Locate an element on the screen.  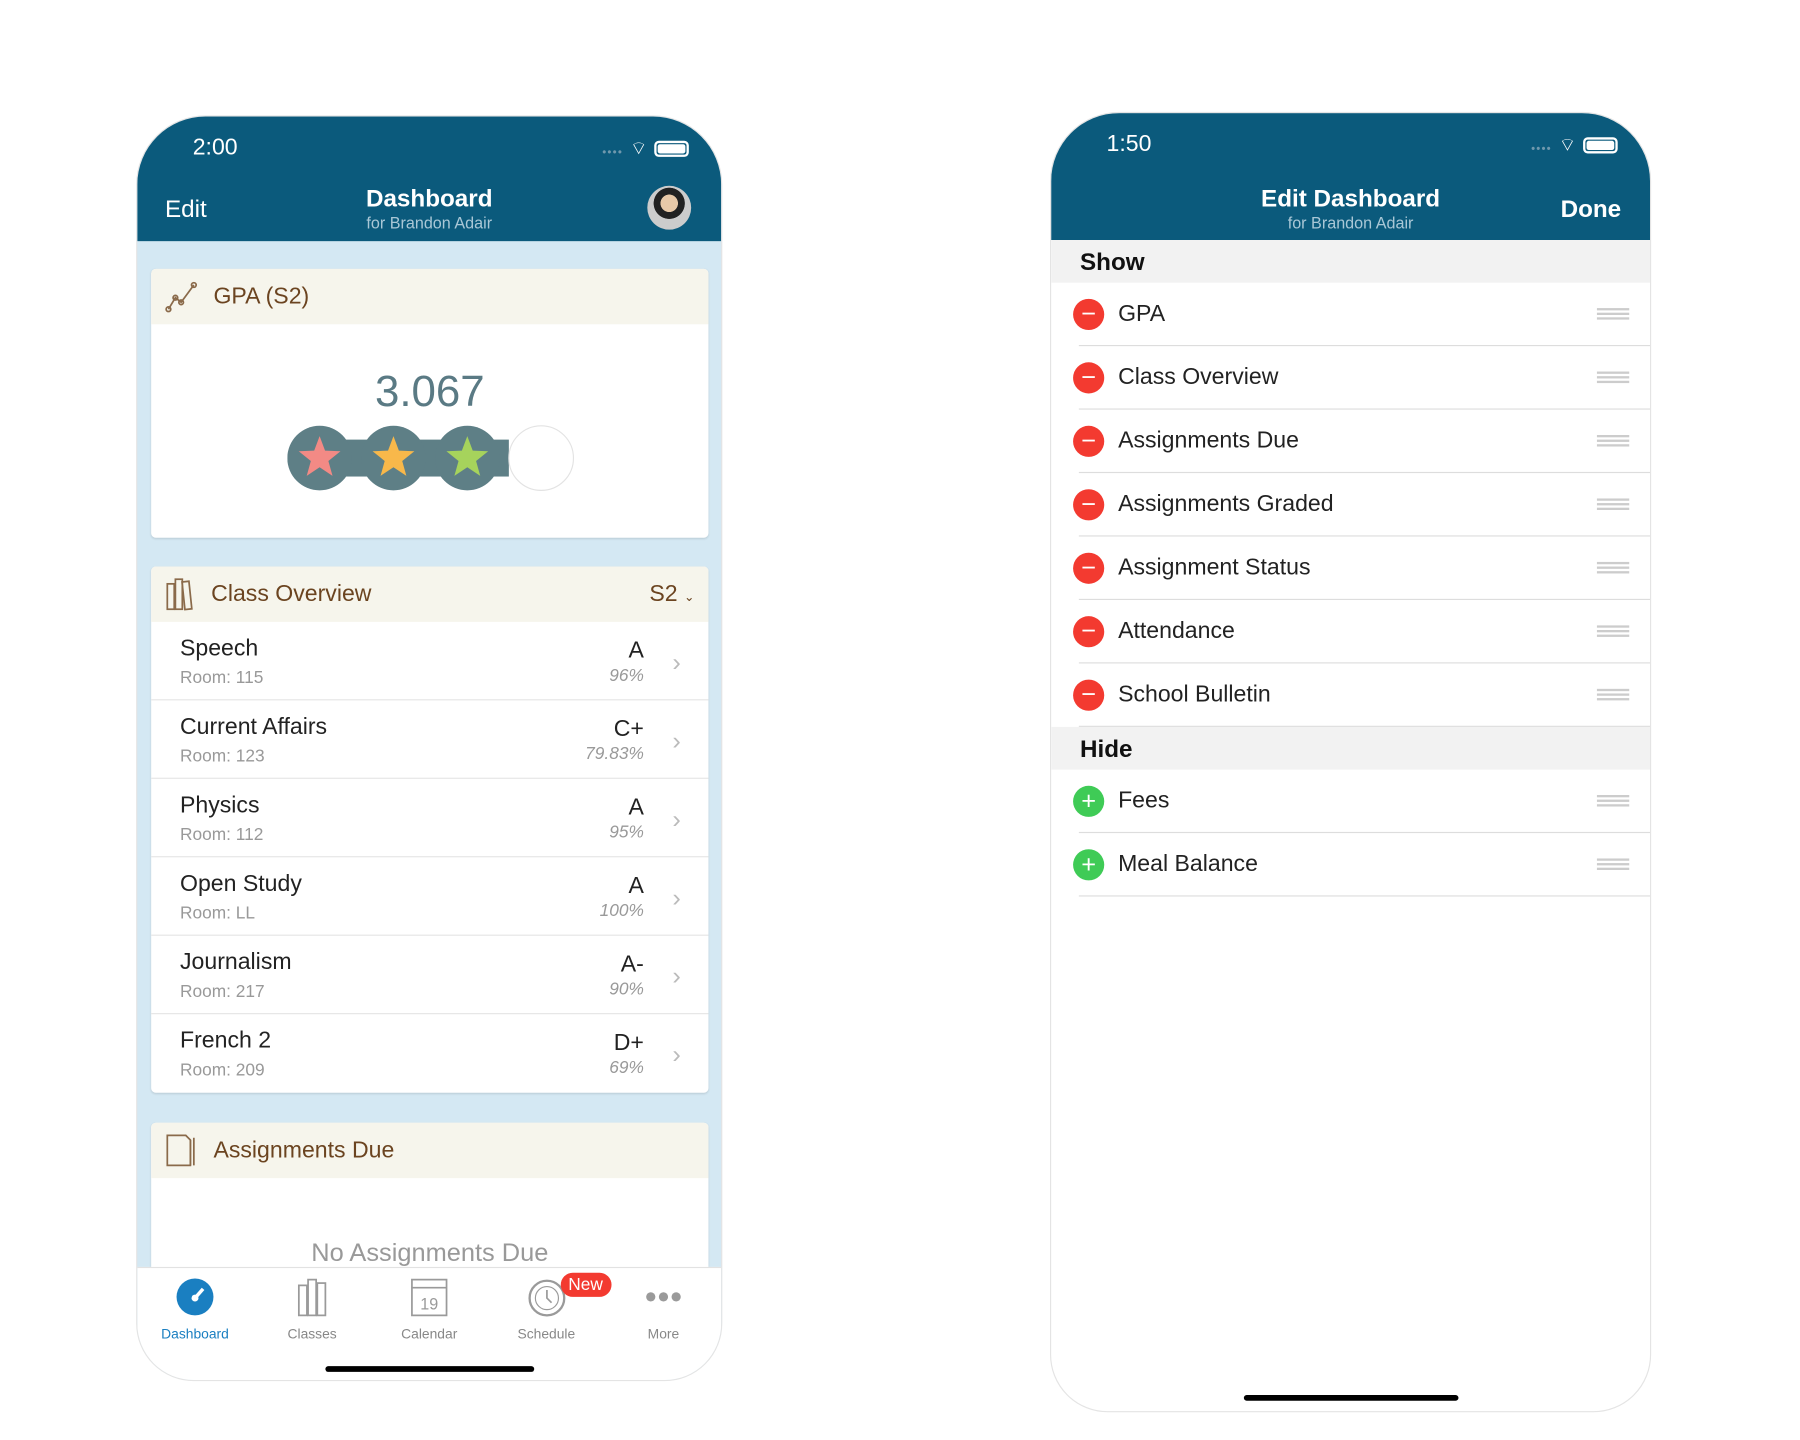
item-label: Assignments Due is located at coordinates (1208, 441).